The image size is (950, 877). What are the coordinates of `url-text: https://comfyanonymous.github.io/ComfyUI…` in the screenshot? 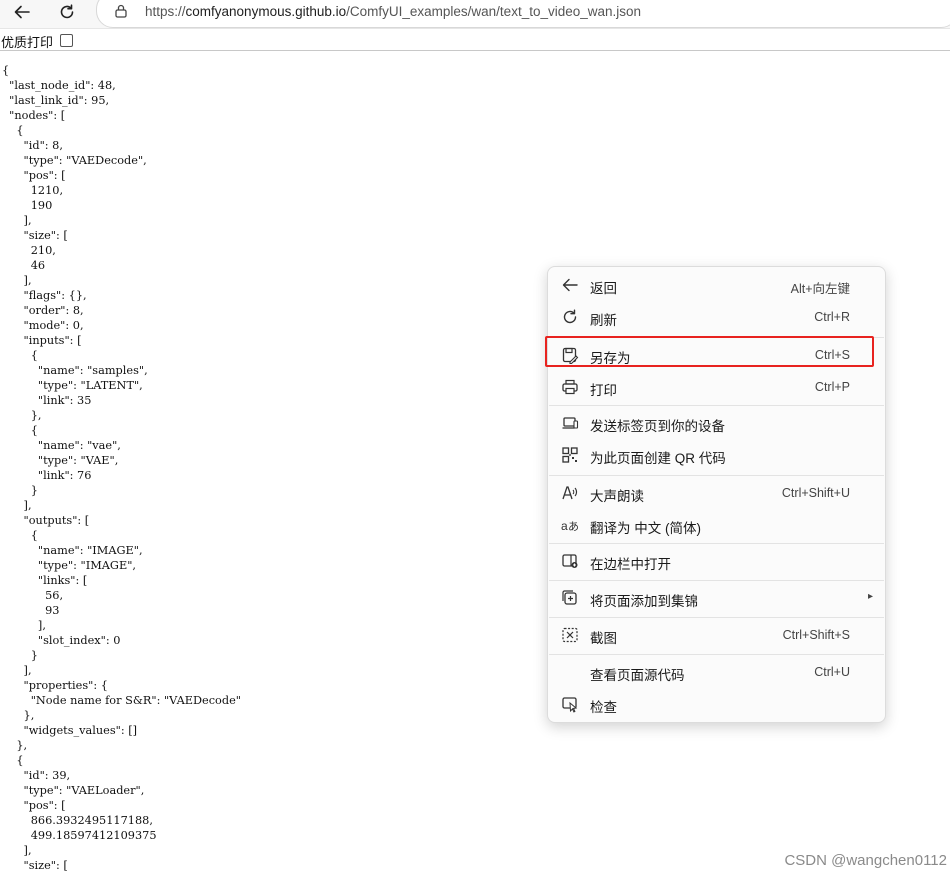 It's located at (393, 11).